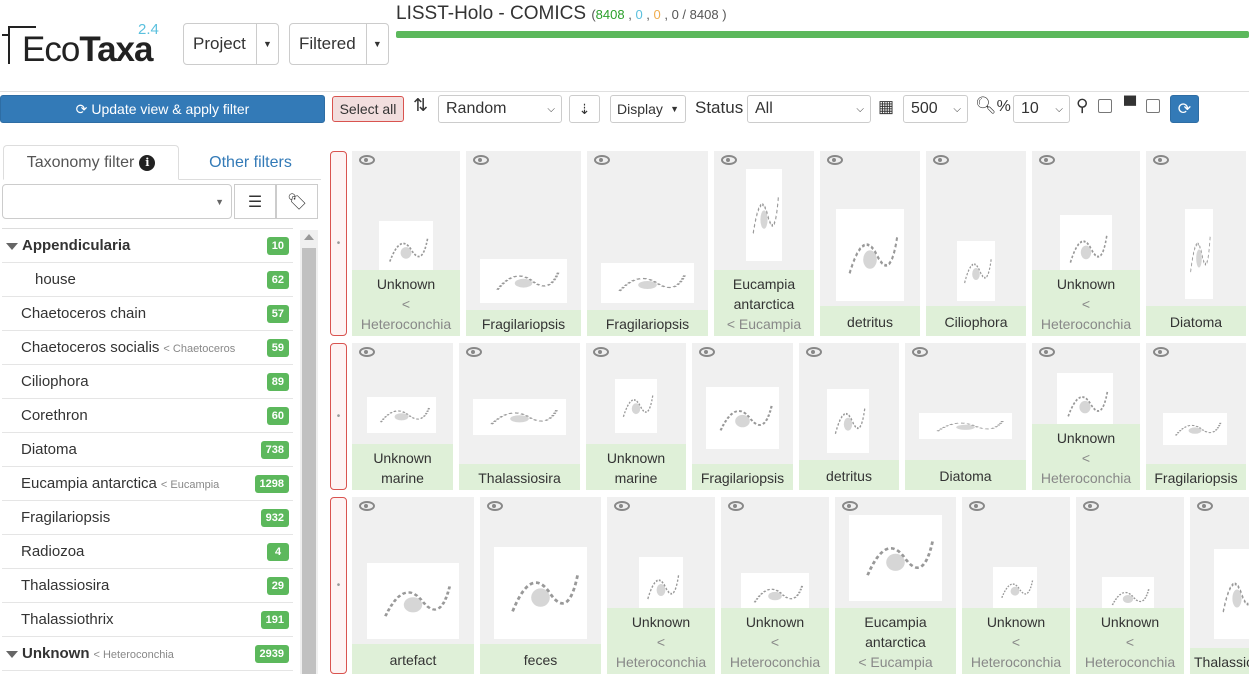  I want to click on taxonomy-item: Eucampia antarctica < Eucampia 1298, so click(147, 484).